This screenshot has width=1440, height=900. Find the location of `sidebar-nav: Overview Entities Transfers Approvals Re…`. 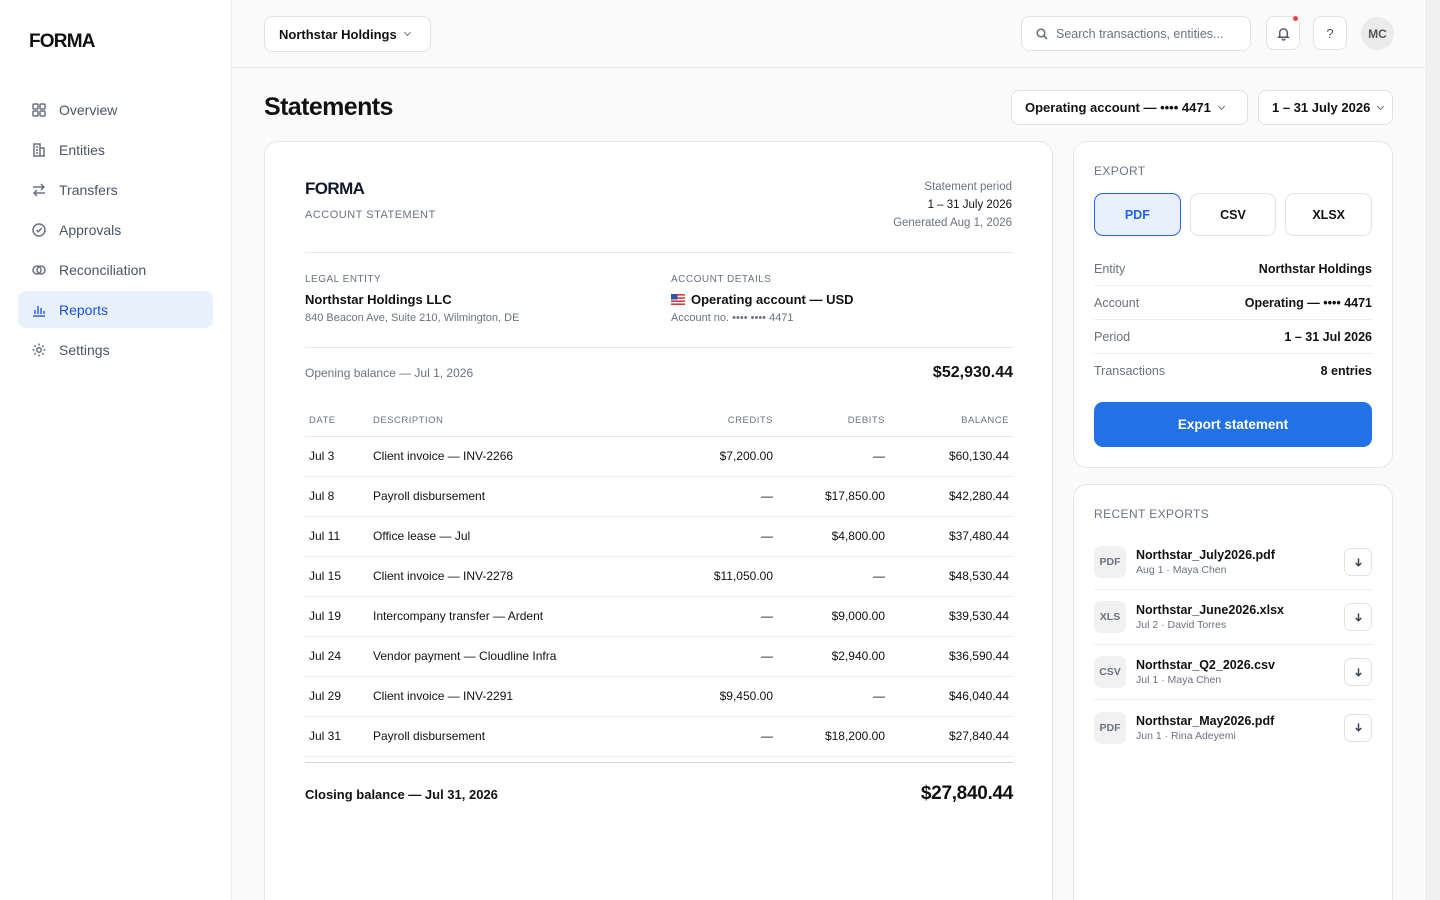

sidebar-nav: Overview Entities Transfers Approvals Re… is located at coordinates (115, 231).